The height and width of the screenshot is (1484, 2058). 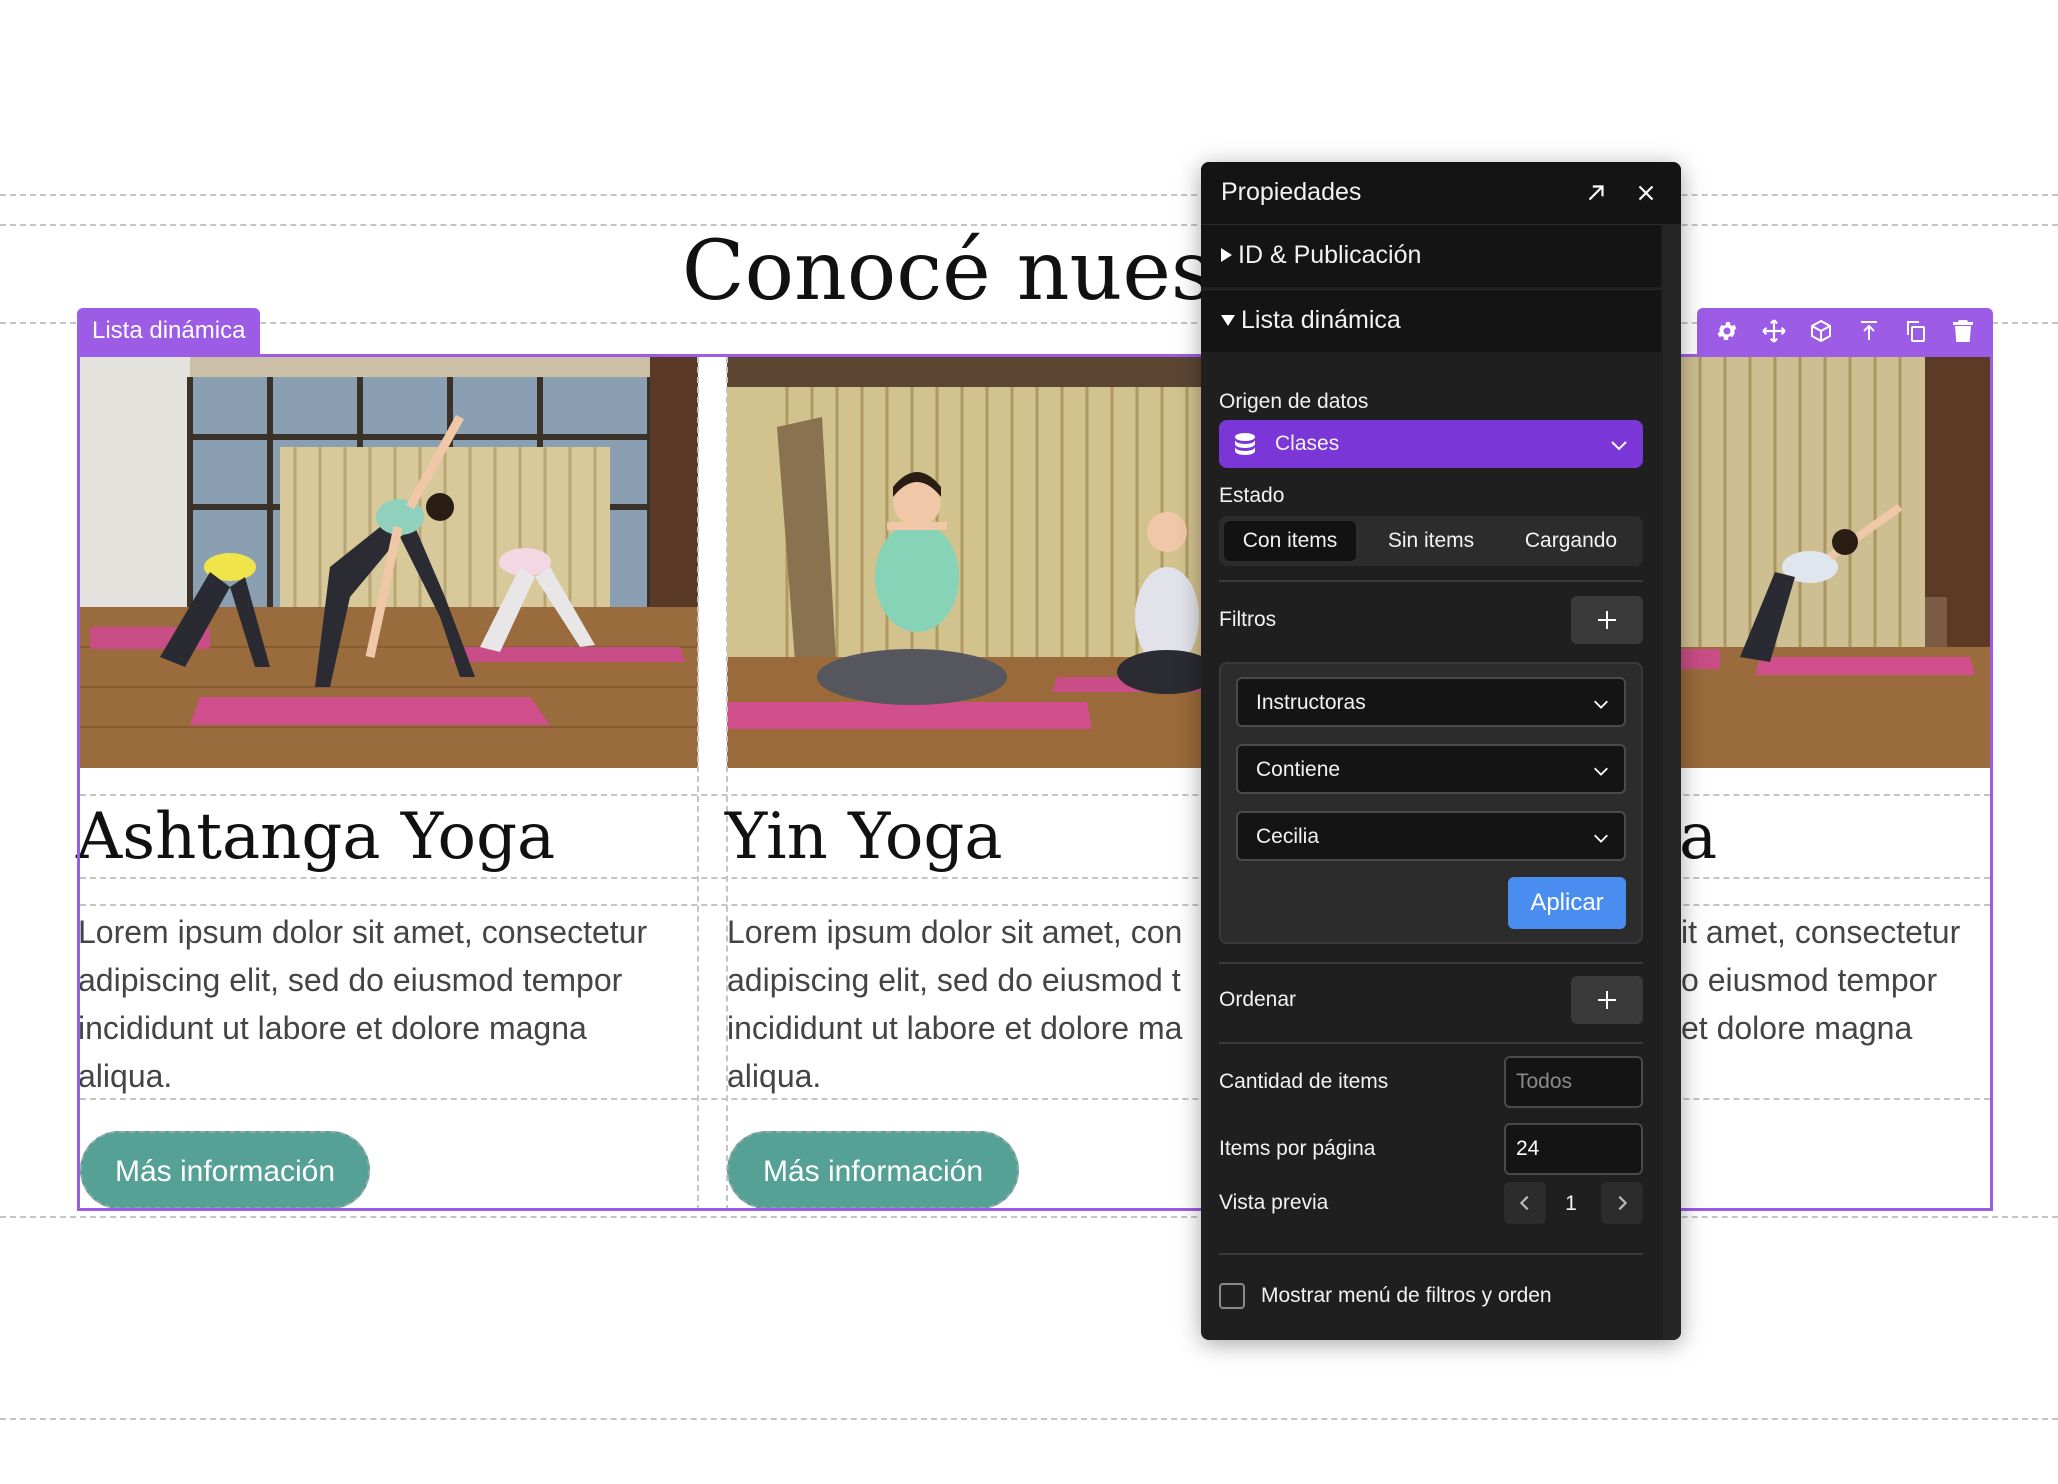 I want to click on filter-field-select: Instructoras, so click(x=1431, y=702).